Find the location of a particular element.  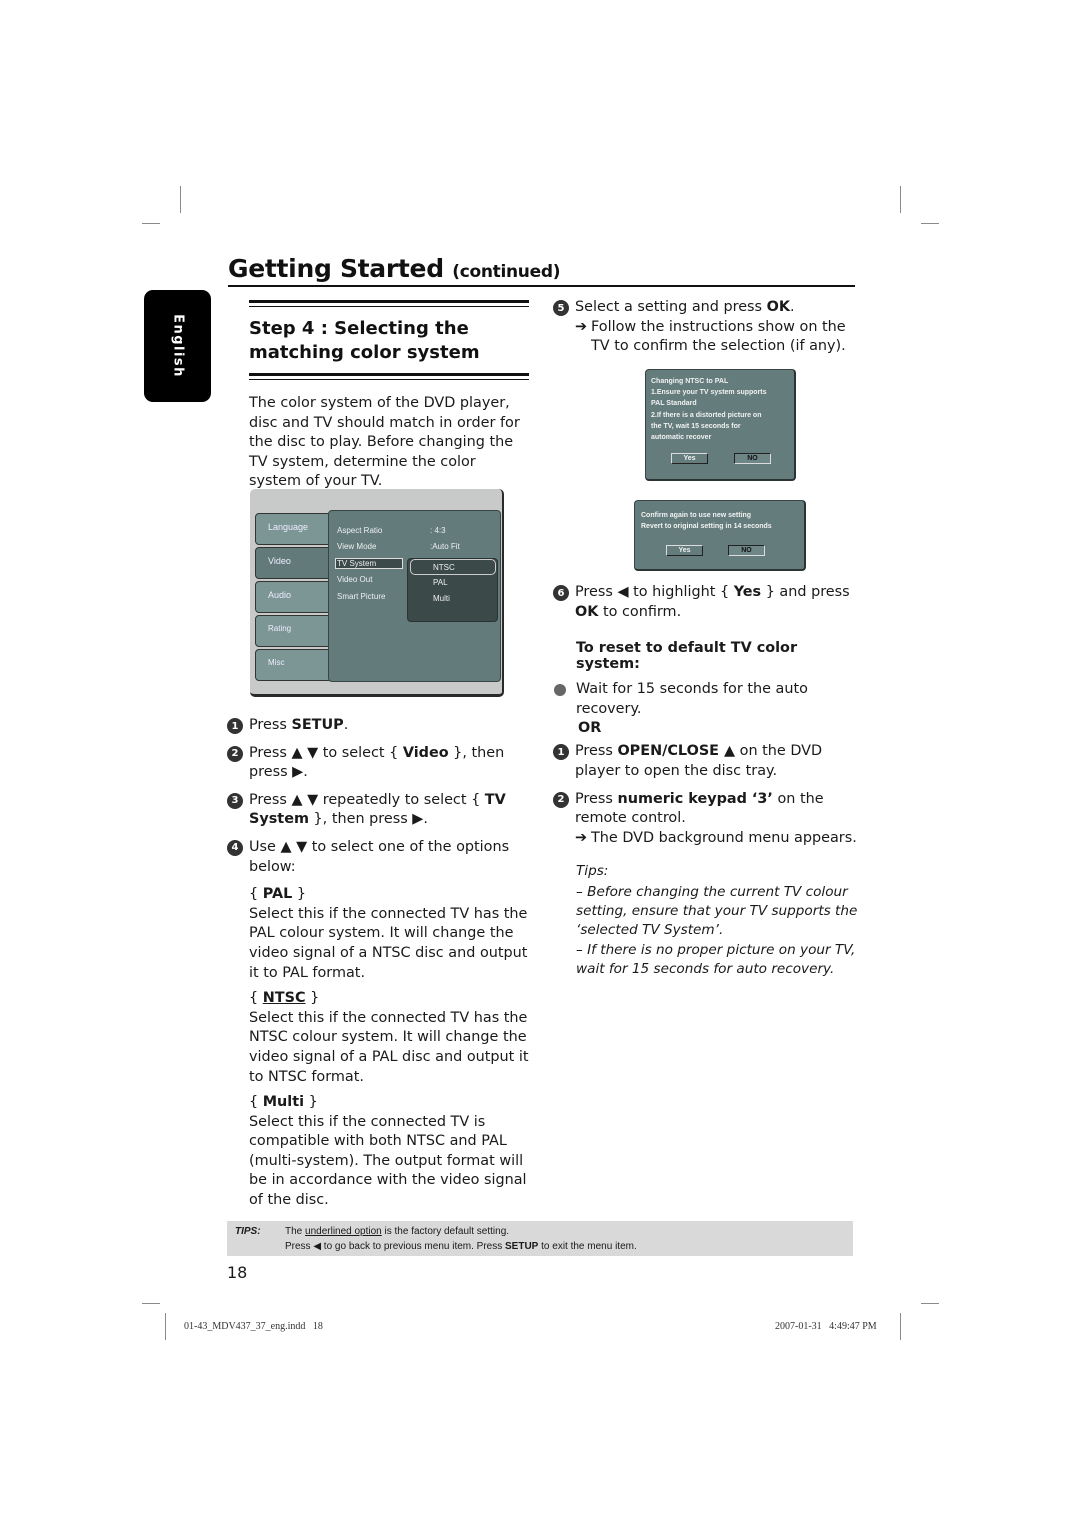

tips-label: Tips: is located at coordinates (592, 871).